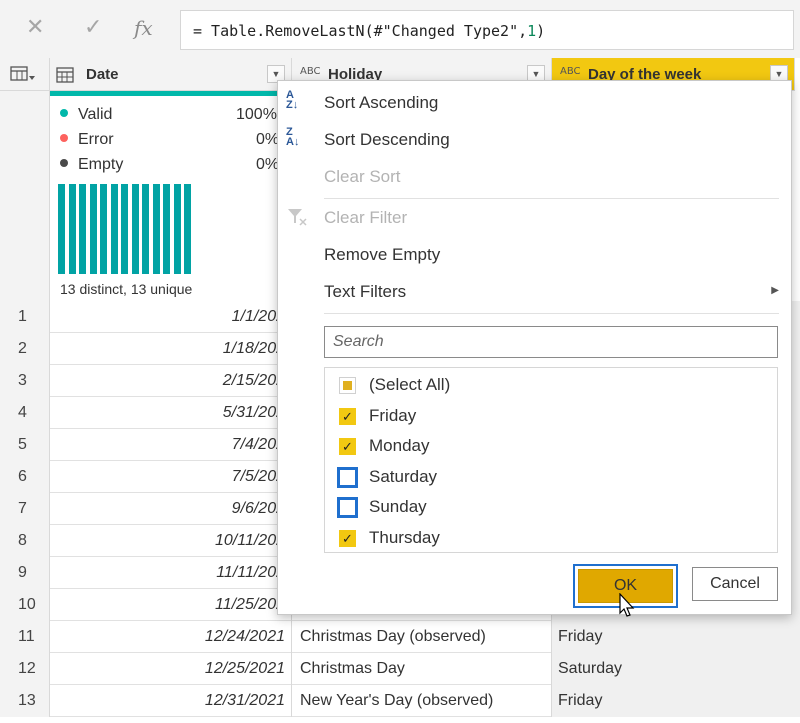 Image resolution: width=800 pixels, height=723 pixels. What do you see at coordinates (171, 477) in the screenshot?
I see `date-cell: 7/5/202` at bounding box center [171, 477].